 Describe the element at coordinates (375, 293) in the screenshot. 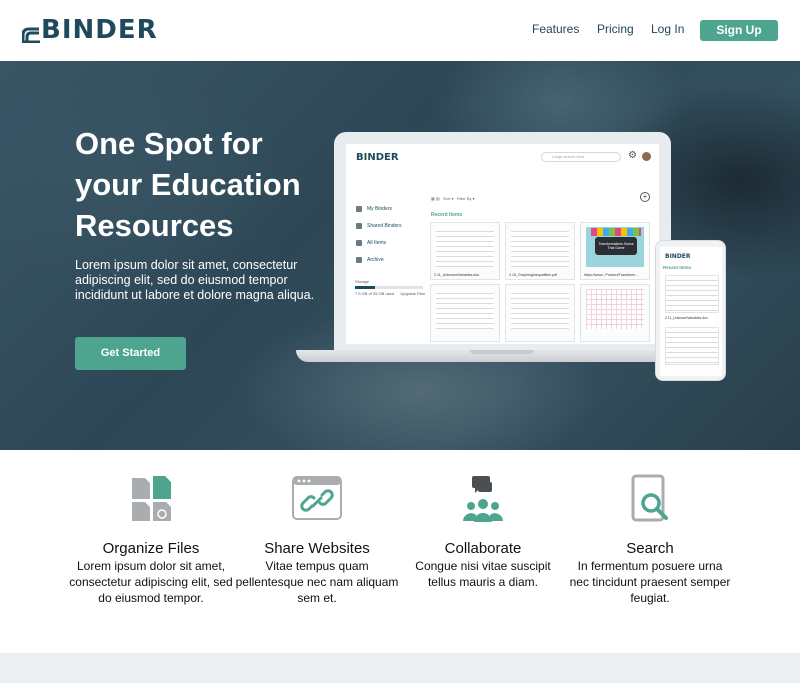

I see `storage-text: 7.5 GB of 25 GB used` at that location.